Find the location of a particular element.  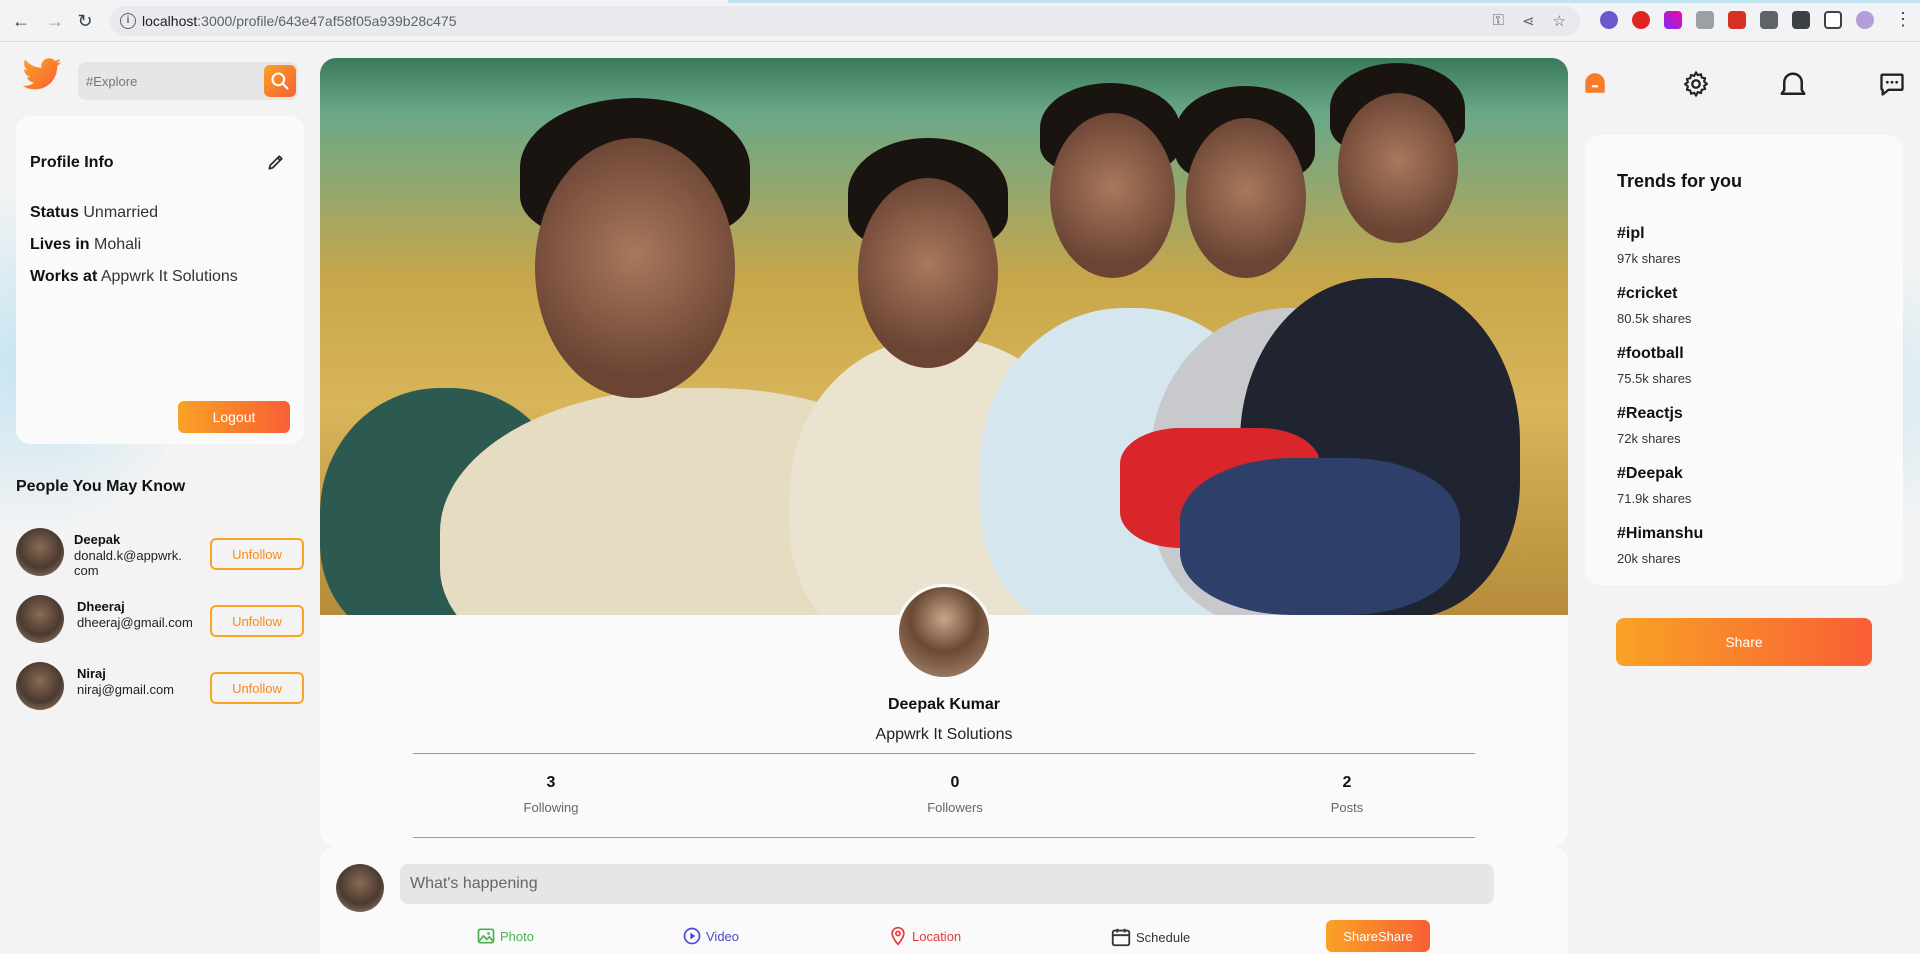

video-play-icon is located at coordinates (692, 936).